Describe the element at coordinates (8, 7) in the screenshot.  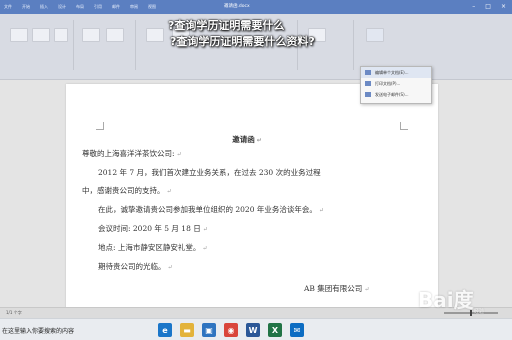
I see `tab-file: 文件` at that location.